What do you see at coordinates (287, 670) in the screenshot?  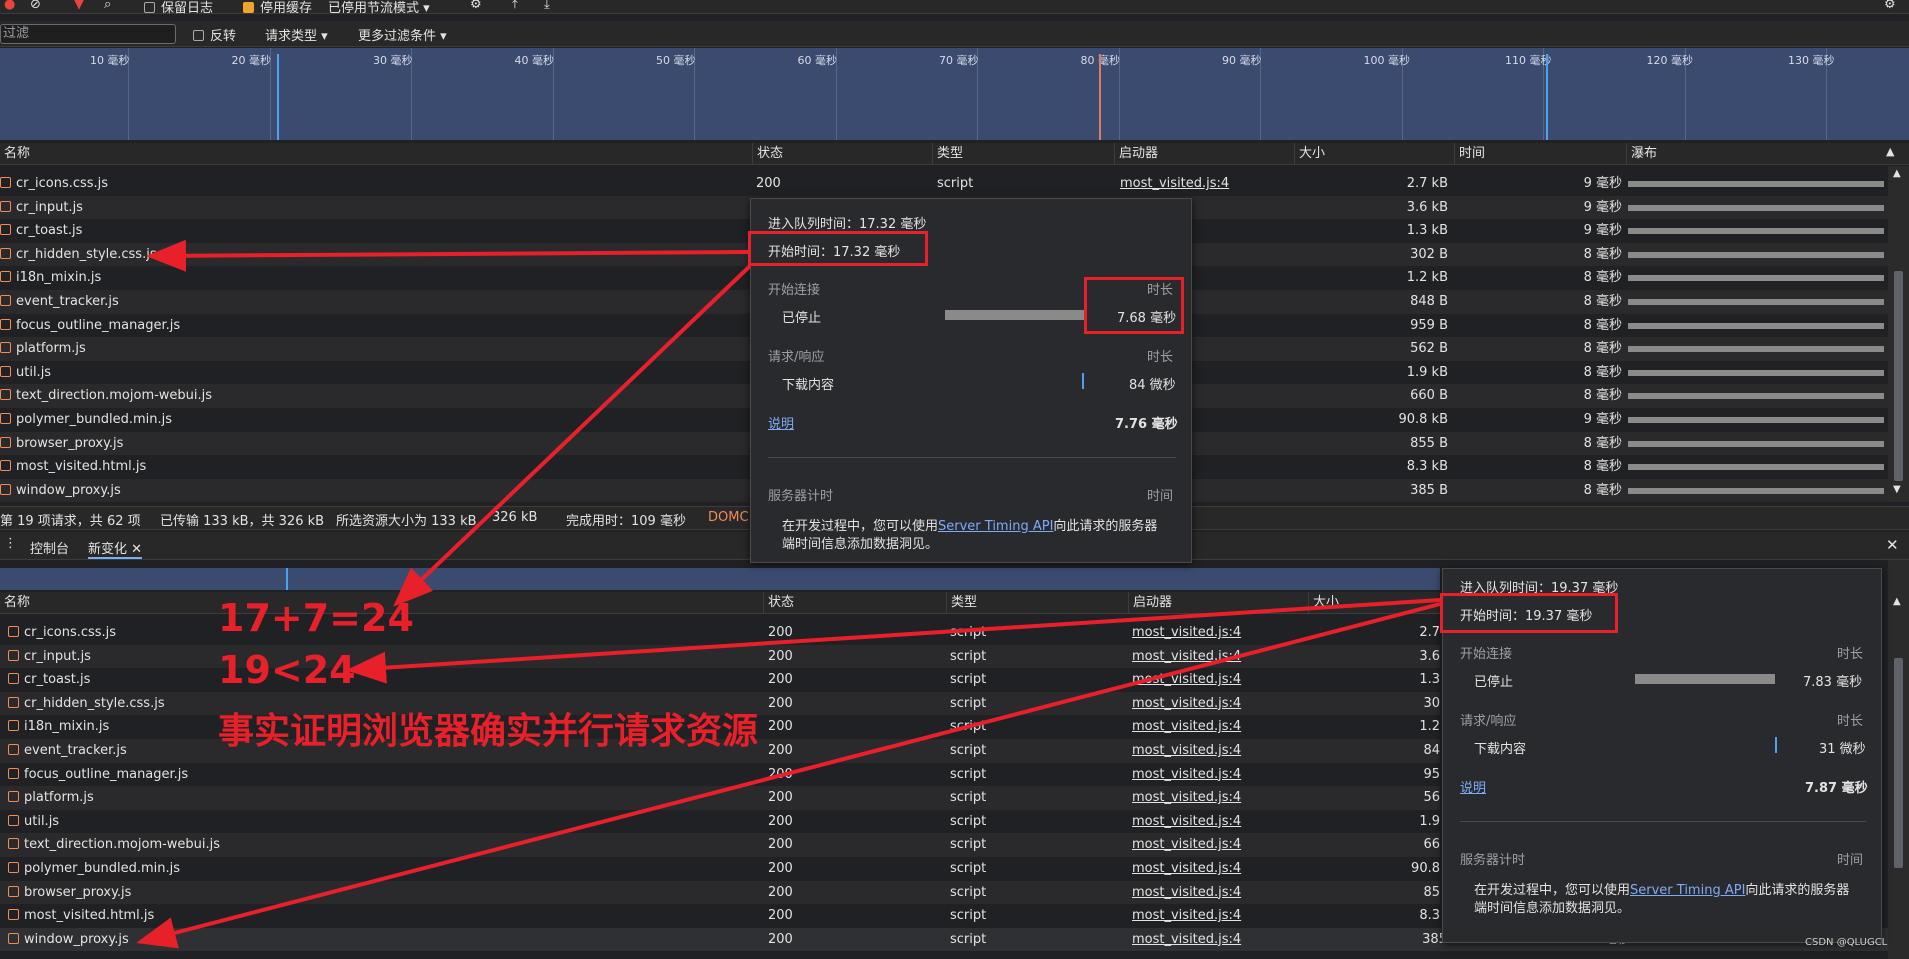 I see `annotation-comparison: 19<24` at bounding box center [287, 670].